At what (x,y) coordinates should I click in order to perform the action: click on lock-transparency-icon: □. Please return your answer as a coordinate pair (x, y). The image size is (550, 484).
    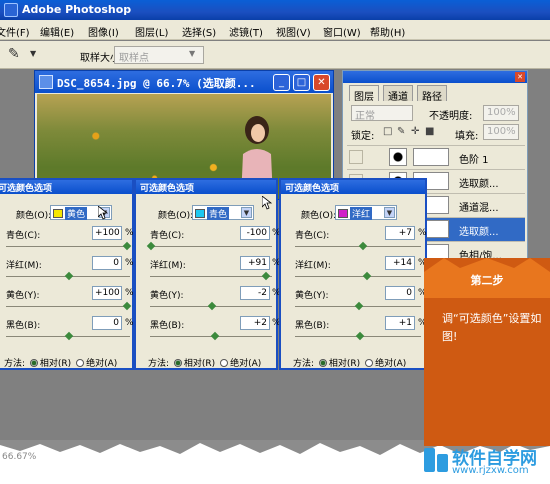
    Looking at the image, I should click on (387, 131).